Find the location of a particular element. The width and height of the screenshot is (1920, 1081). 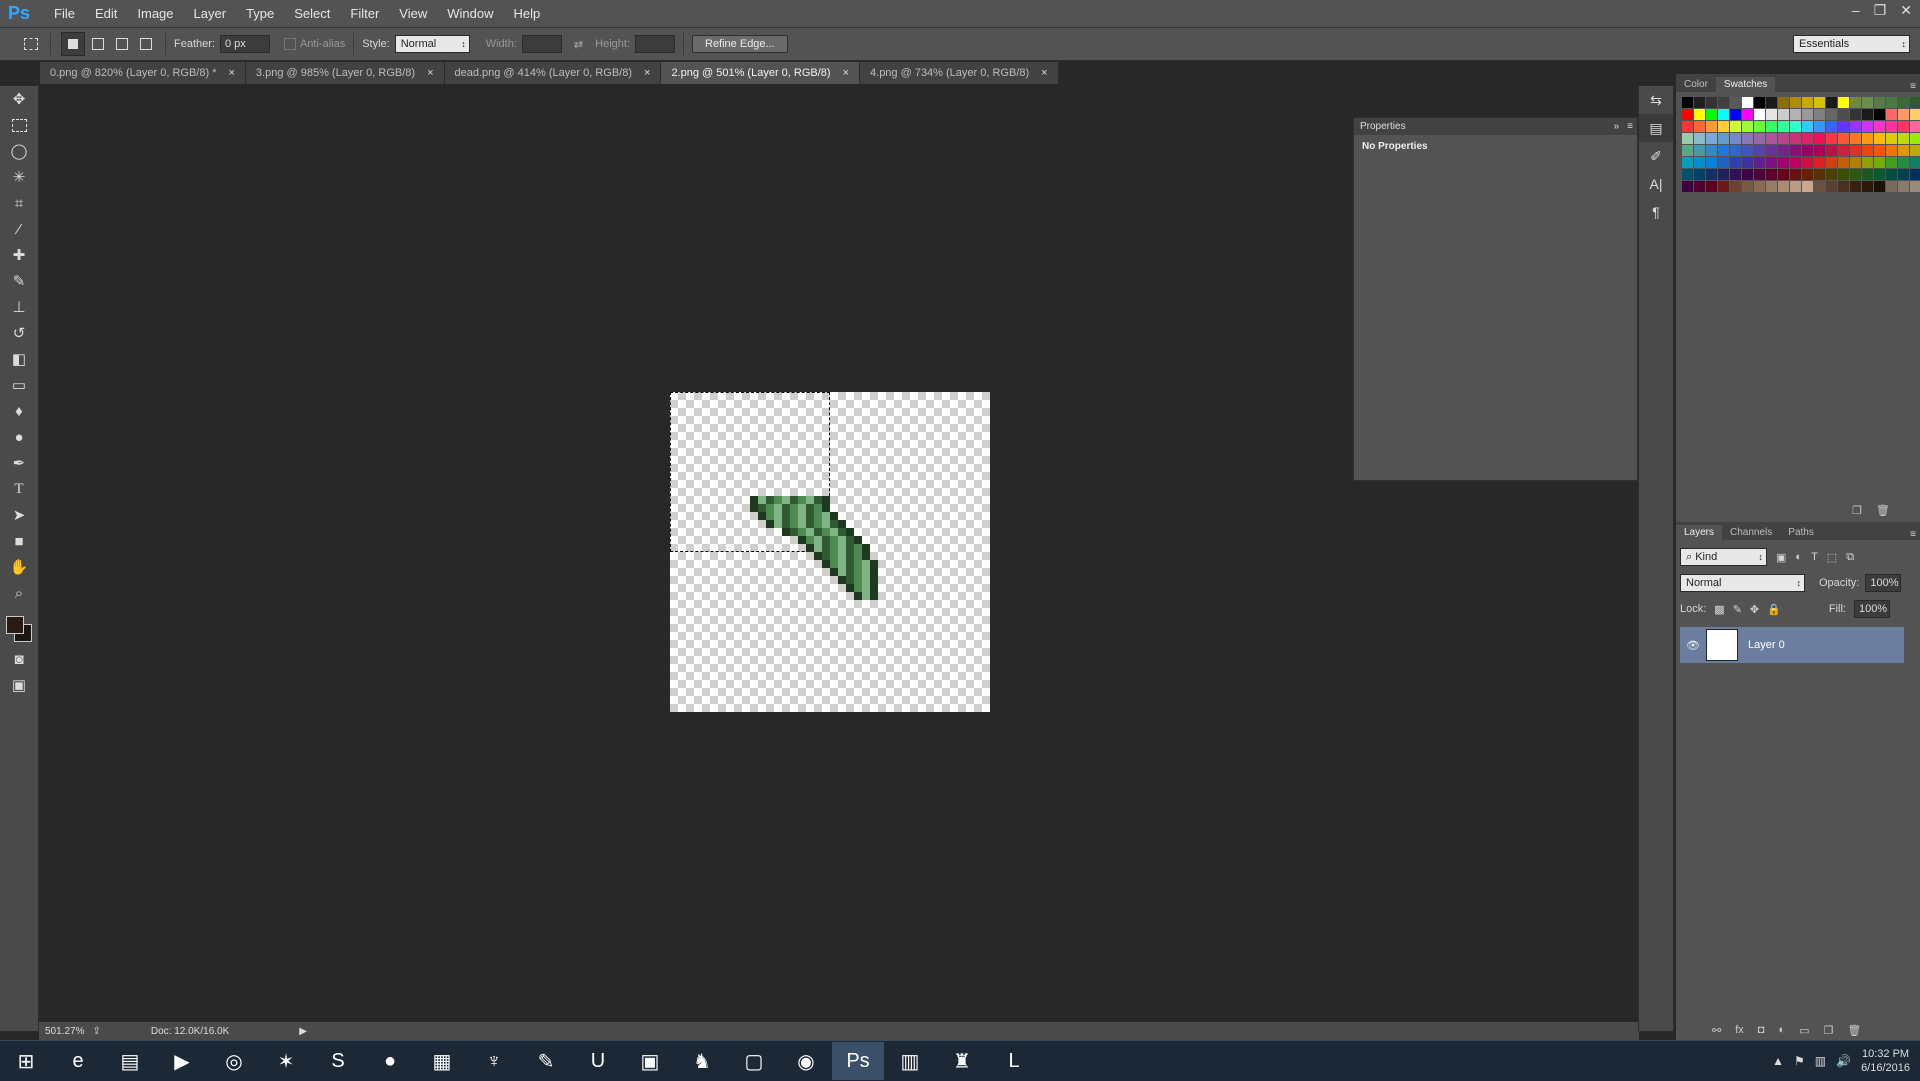

add-selection-button is located at coordinates (98, 44).